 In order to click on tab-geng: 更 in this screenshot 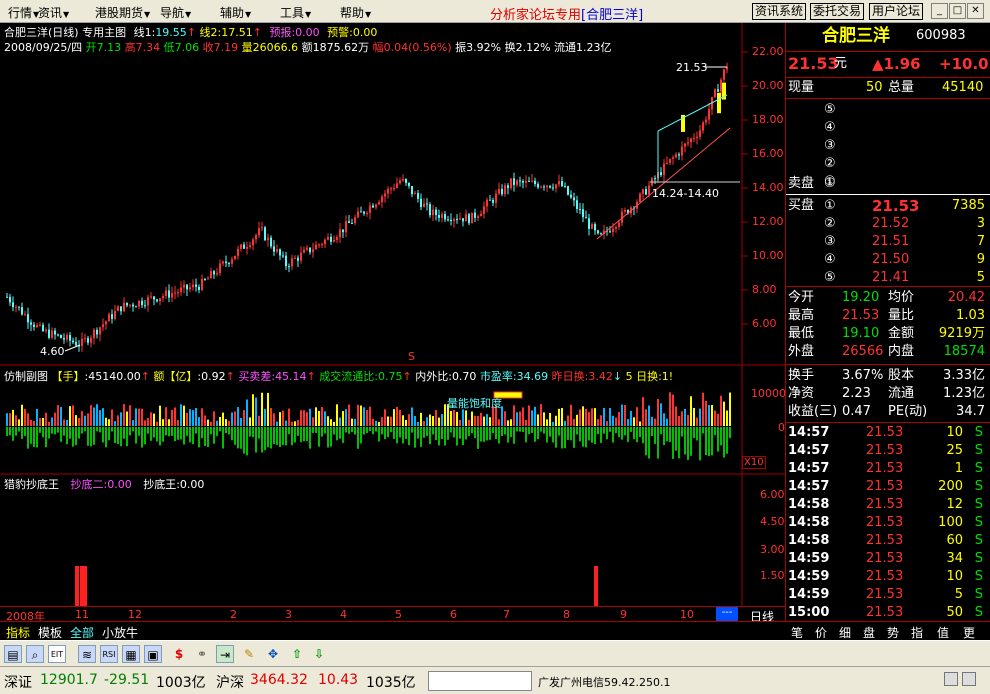, I will do `click(969, 632)`.